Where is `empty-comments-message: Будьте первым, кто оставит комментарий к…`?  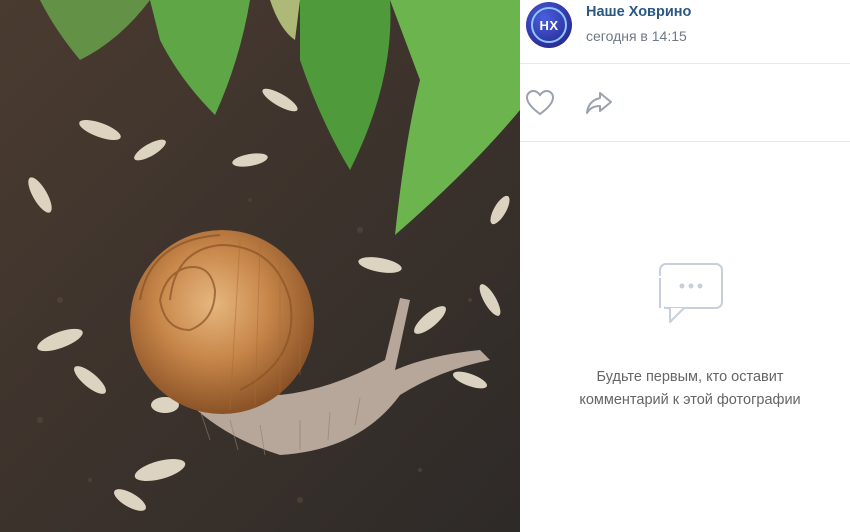
empty-comments-message: Будьте первым, кто оставит комментарий к… is located at coordinates (685, 389).